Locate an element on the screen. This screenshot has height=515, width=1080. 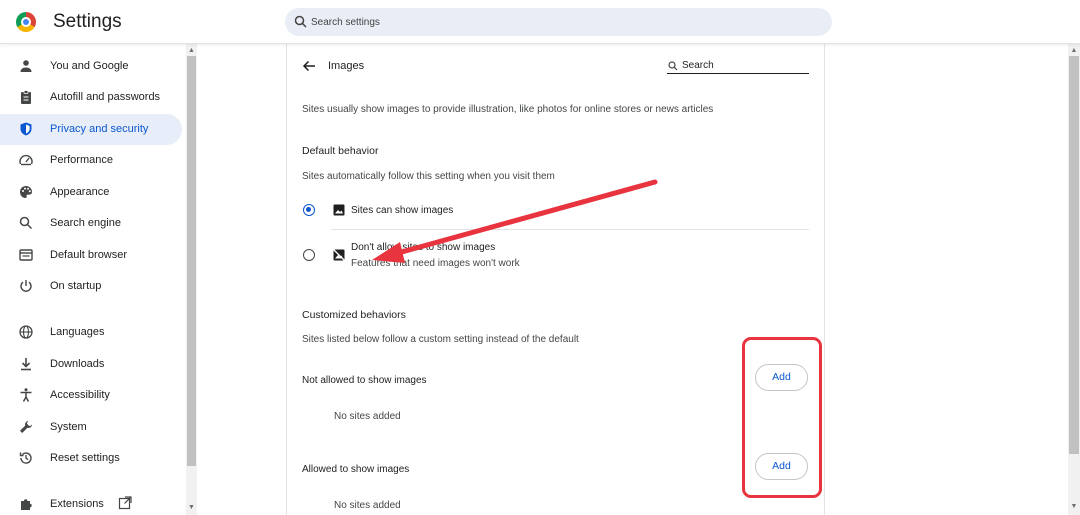
page-scrollbar-thumb is located at coordinates (1074, 255).